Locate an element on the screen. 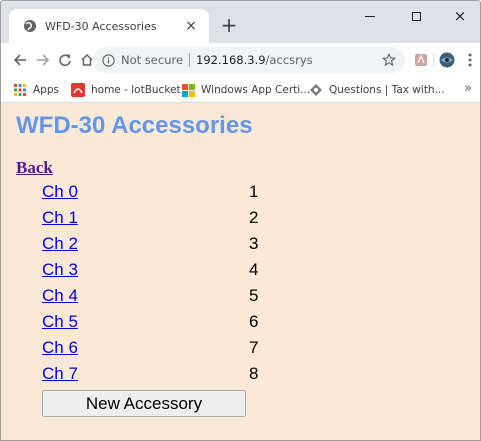  bookmark-label: home - lotBucket is located at coordinates (136, 90).